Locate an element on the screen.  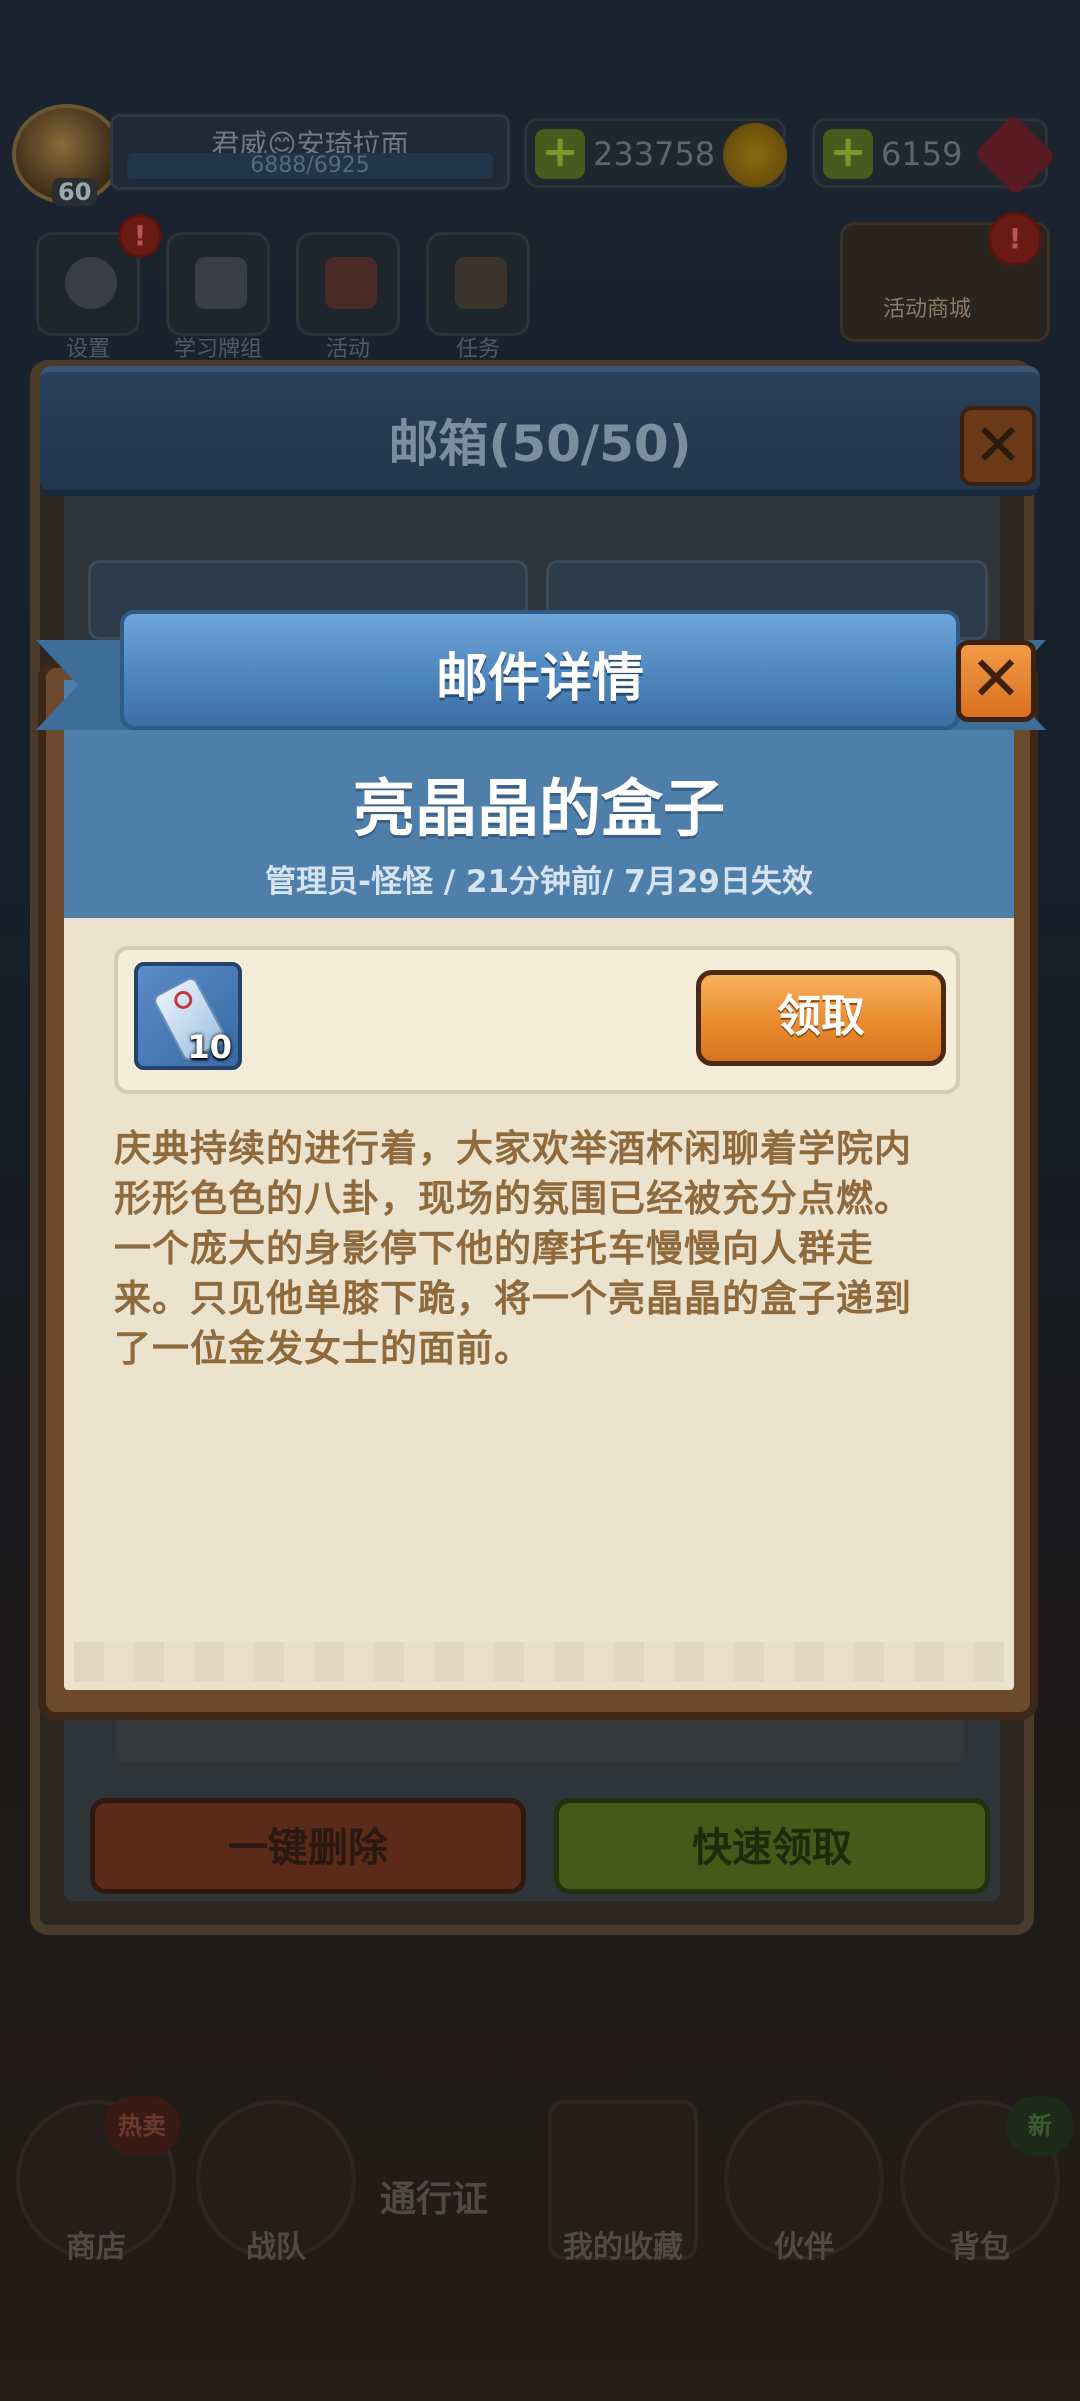
player-avatar: 60 is located at coordinates (67, 155).